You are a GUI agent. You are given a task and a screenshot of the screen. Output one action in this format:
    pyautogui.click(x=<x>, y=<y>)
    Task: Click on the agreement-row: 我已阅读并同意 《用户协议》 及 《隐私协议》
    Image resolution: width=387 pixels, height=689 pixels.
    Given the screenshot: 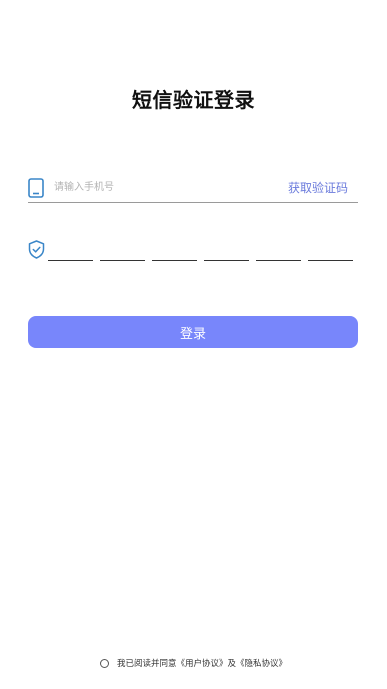 What is the action you would take?
    pyautogui.click(x=193, y=663)
    